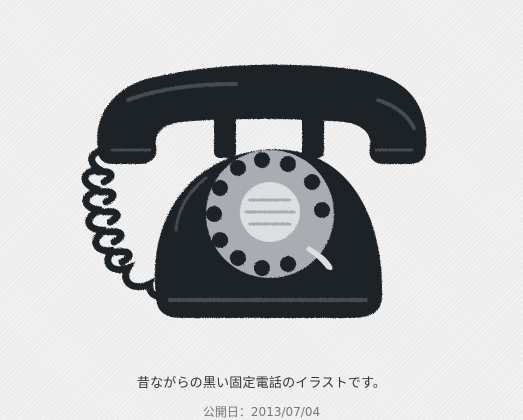 The height and width of the screenshot is (420, 523). I want to click on published-date: 公開日：2013/07/04, so click(261, 411).